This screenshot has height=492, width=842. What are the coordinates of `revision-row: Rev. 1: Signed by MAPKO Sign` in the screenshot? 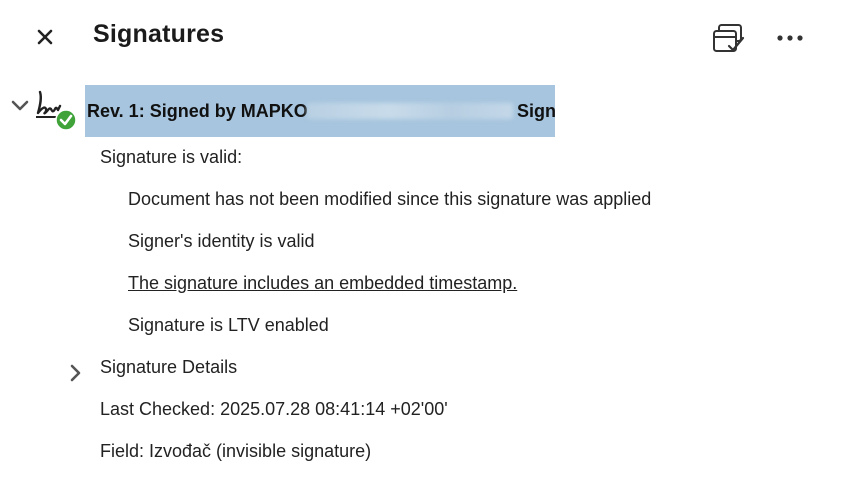 It's located at (421, 107).